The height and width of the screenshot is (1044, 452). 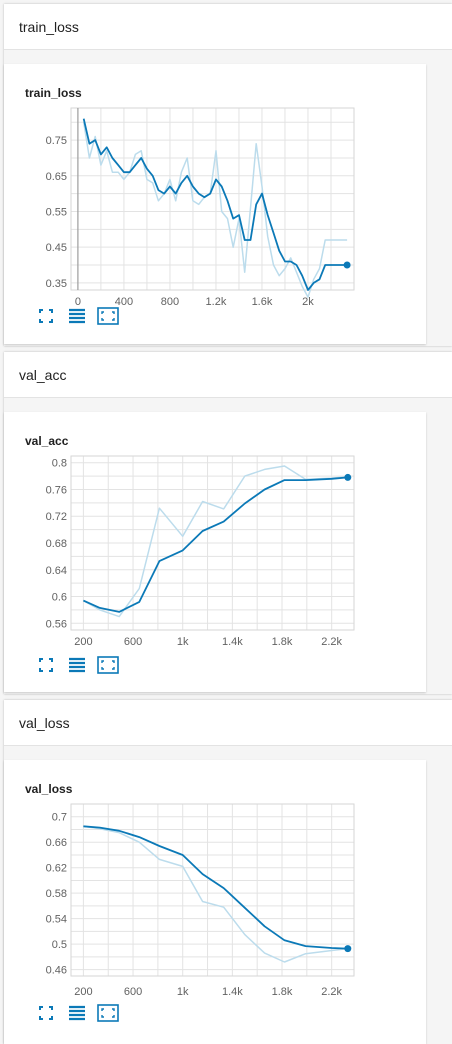 I want to click on y-tick-label: 0.76, so click(x=56, y=490).